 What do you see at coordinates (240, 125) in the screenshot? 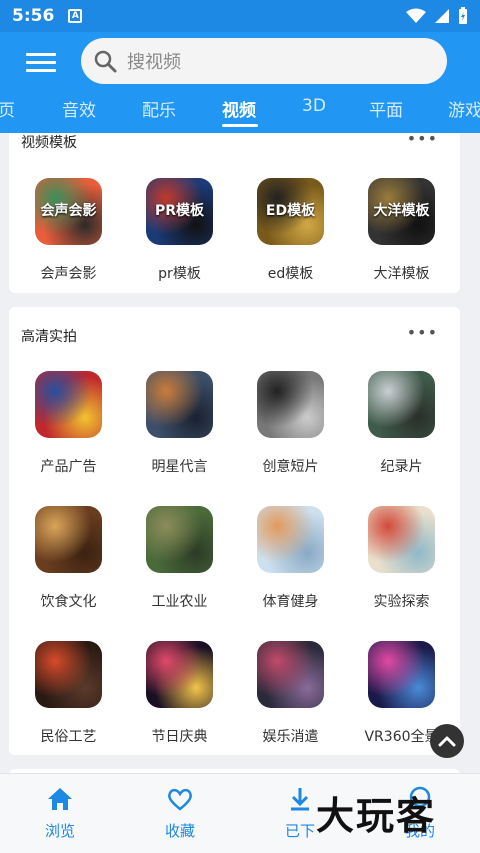
I see `active-tab-indicator` at bounding box center [240, 125].